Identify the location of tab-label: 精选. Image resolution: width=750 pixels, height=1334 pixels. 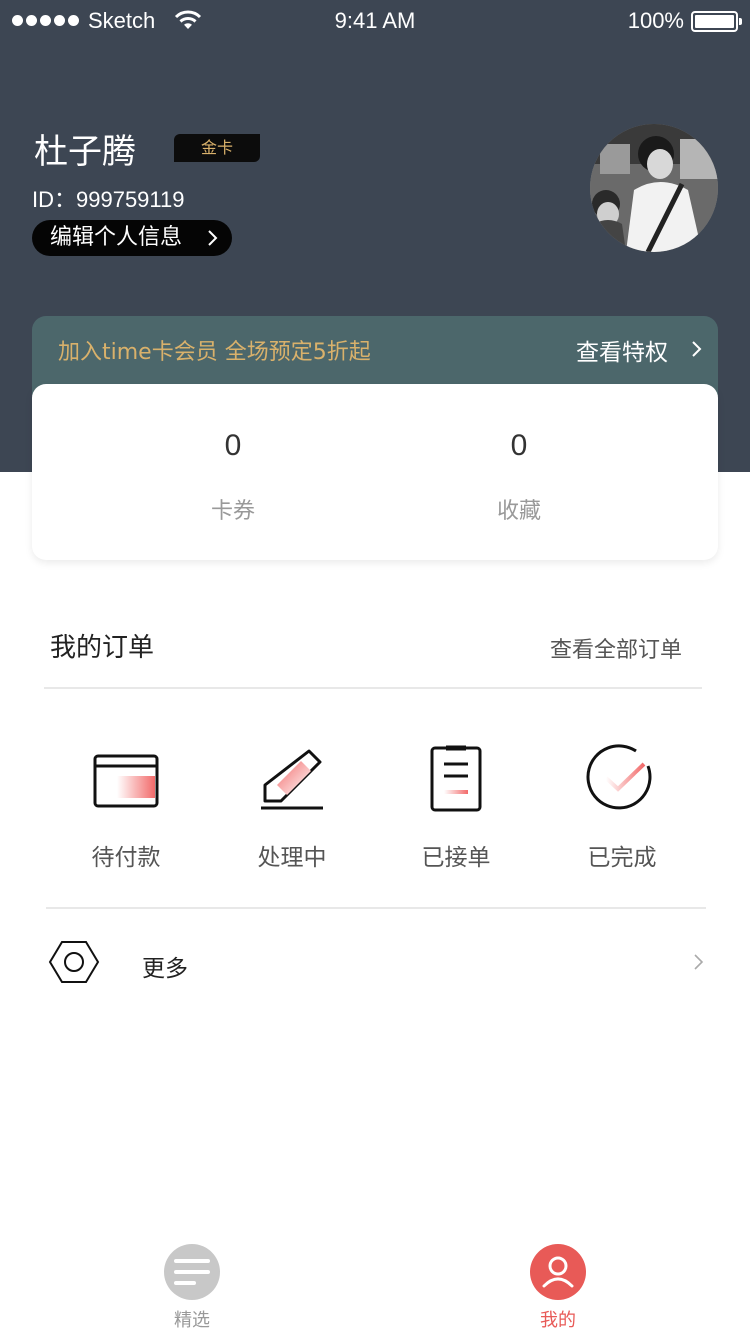
(192, 1320).